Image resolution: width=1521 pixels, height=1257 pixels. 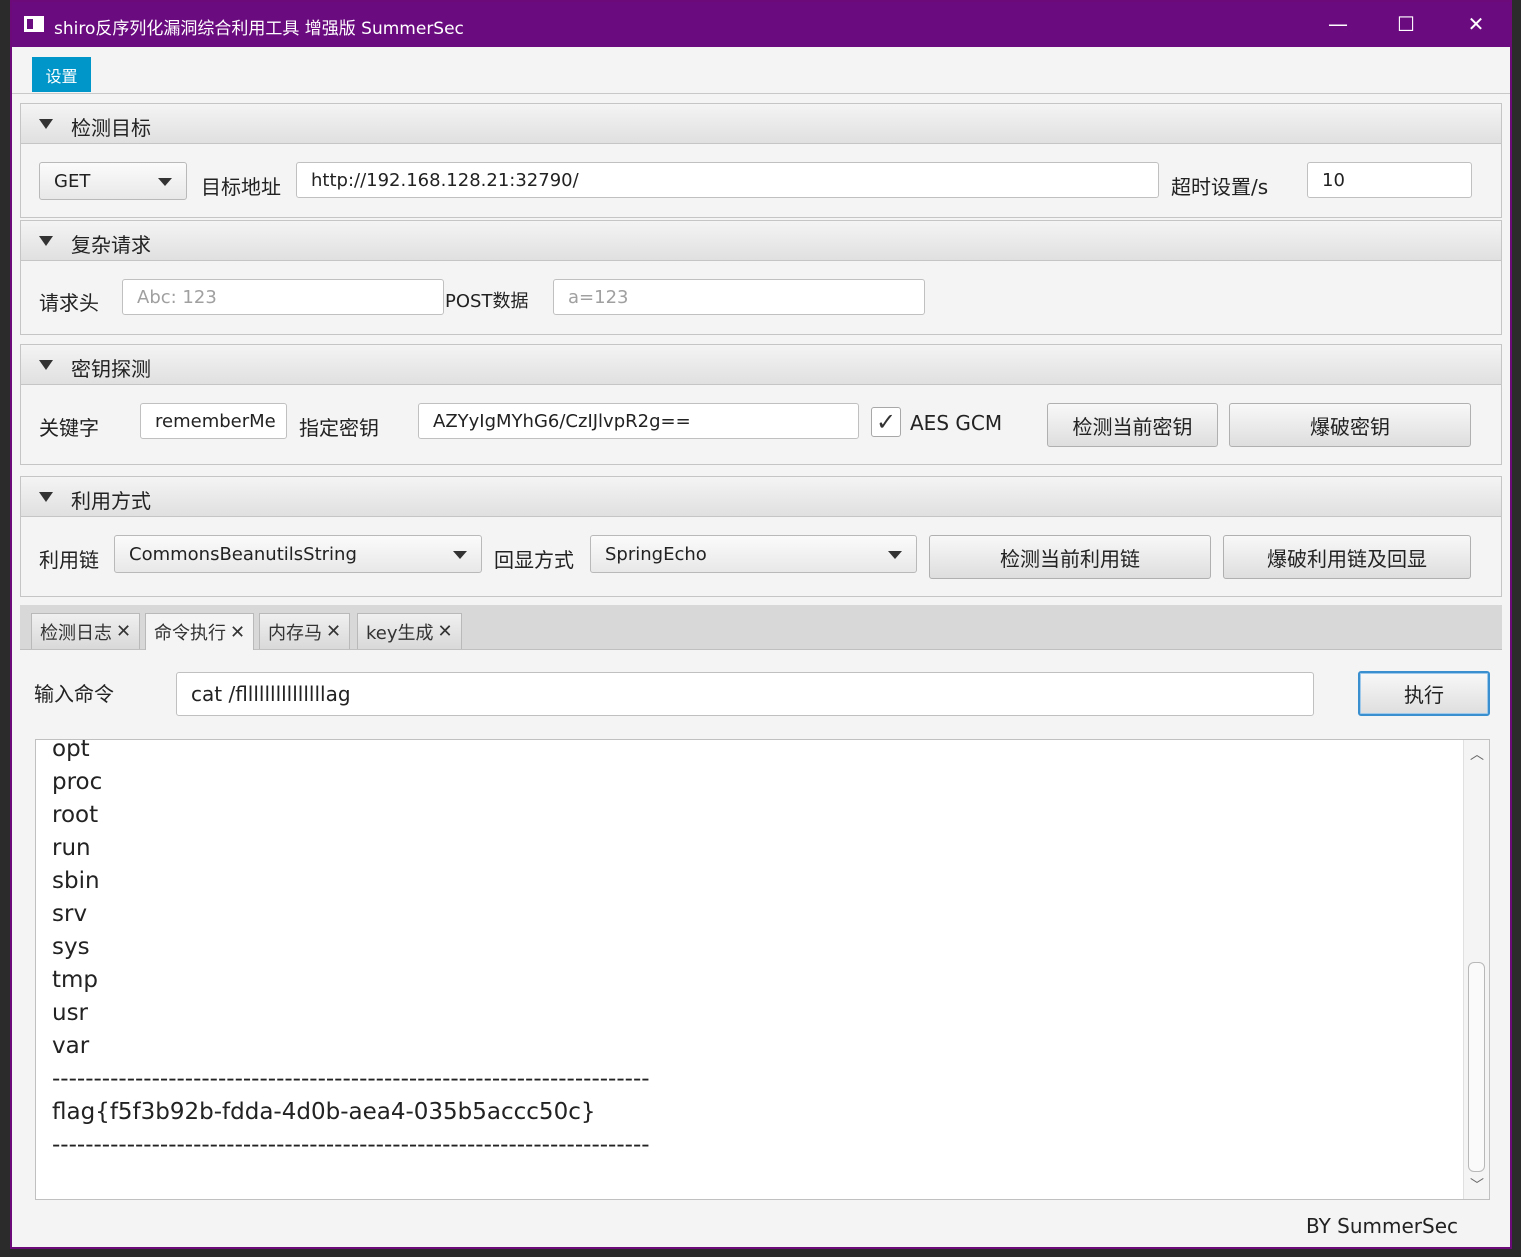 What do you see at coordinates (761, 364) in the screenshot?
I see `key-section-header: 密钥探测` at bounding box center [761, 364].